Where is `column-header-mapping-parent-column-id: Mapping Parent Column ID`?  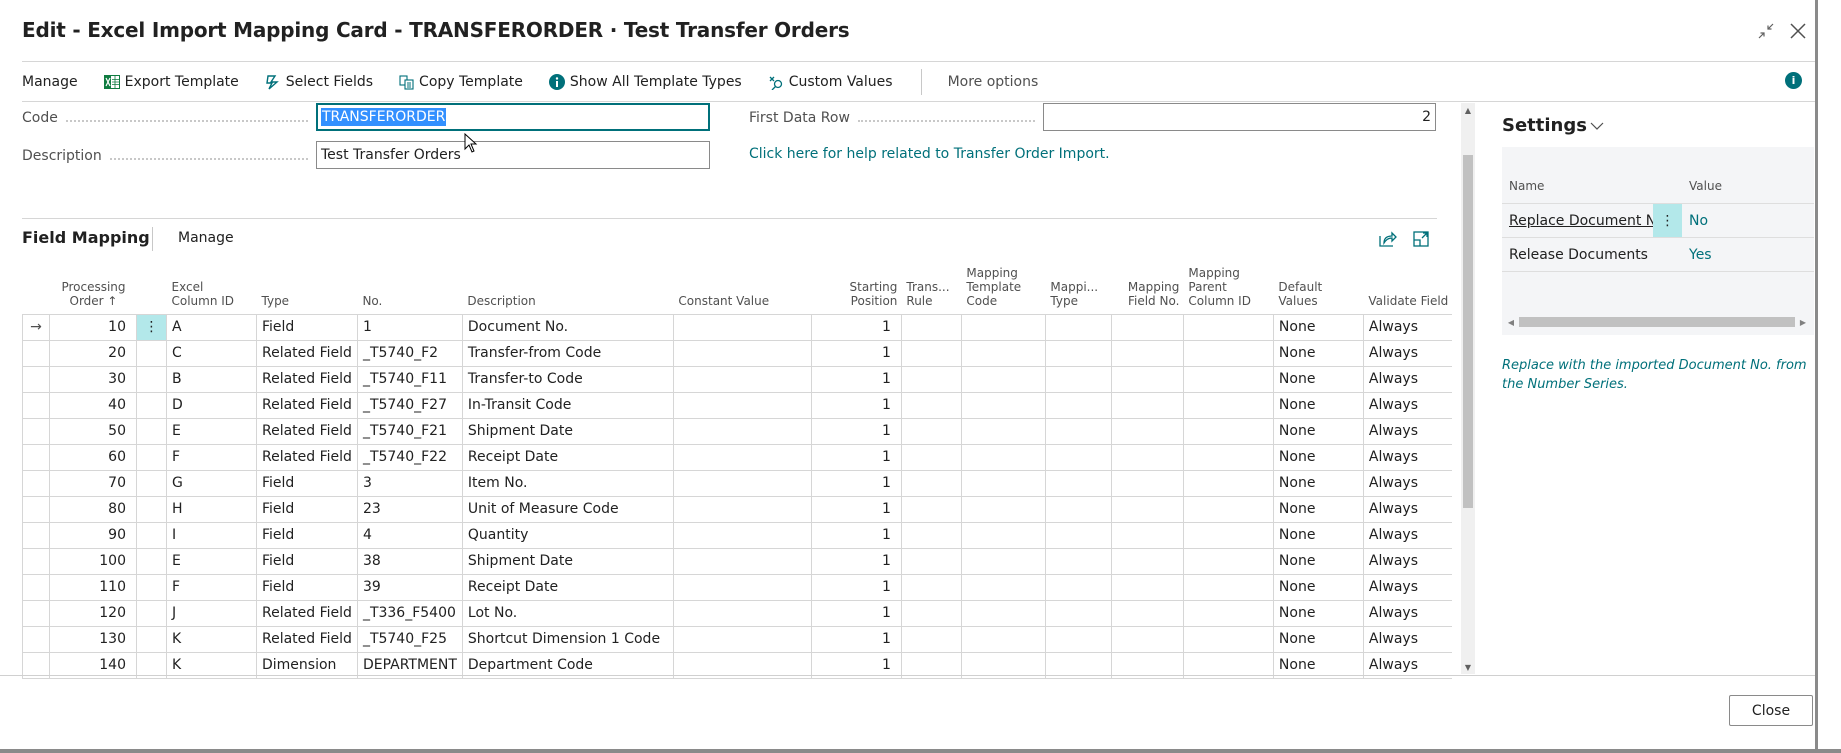 column-header-mapping-parent-column-id: Mapping Parent Column ID is located at coordinates (1228, 286).